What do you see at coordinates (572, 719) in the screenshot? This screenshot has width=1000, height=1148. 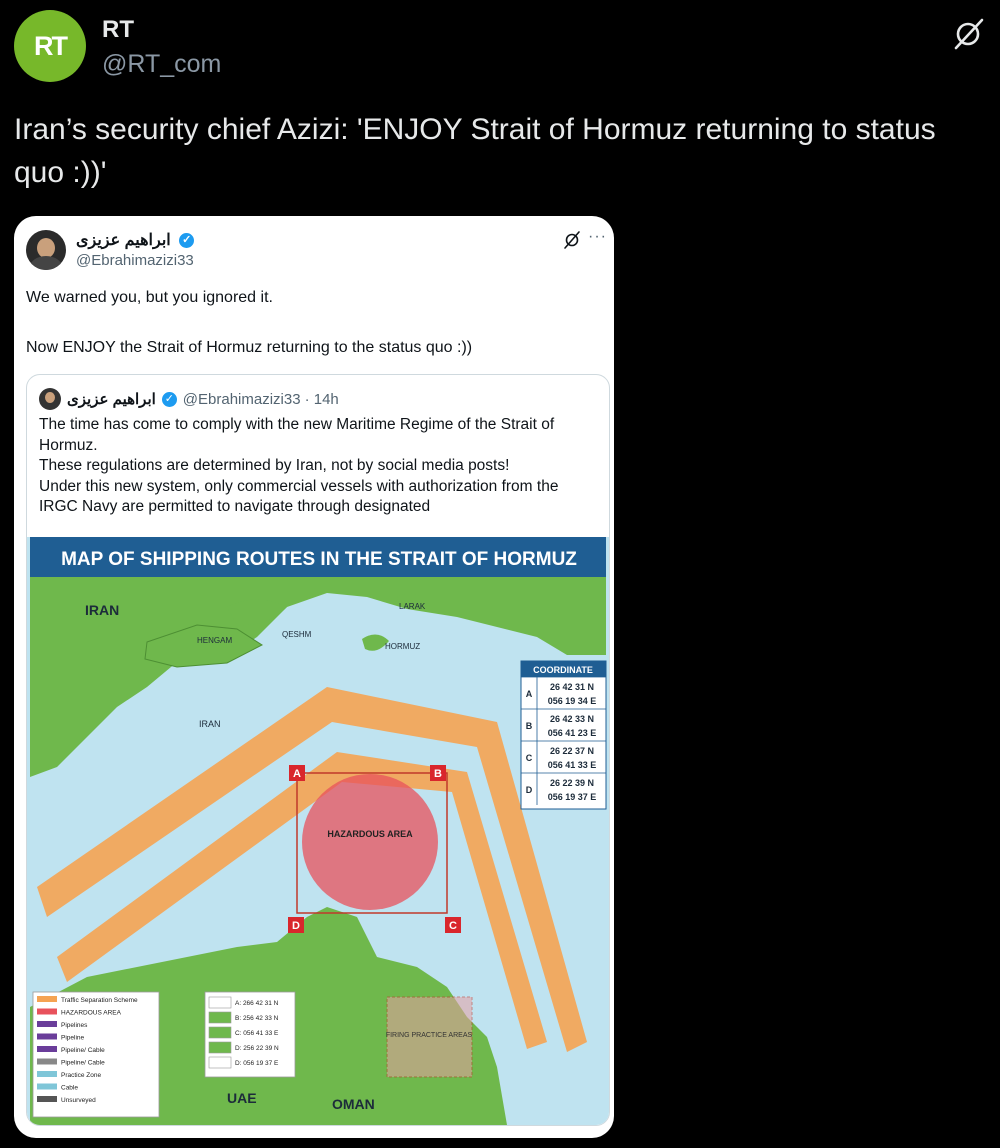 I see `coordinate-north: 26 42 33 N` at bounding box center [572, 719].